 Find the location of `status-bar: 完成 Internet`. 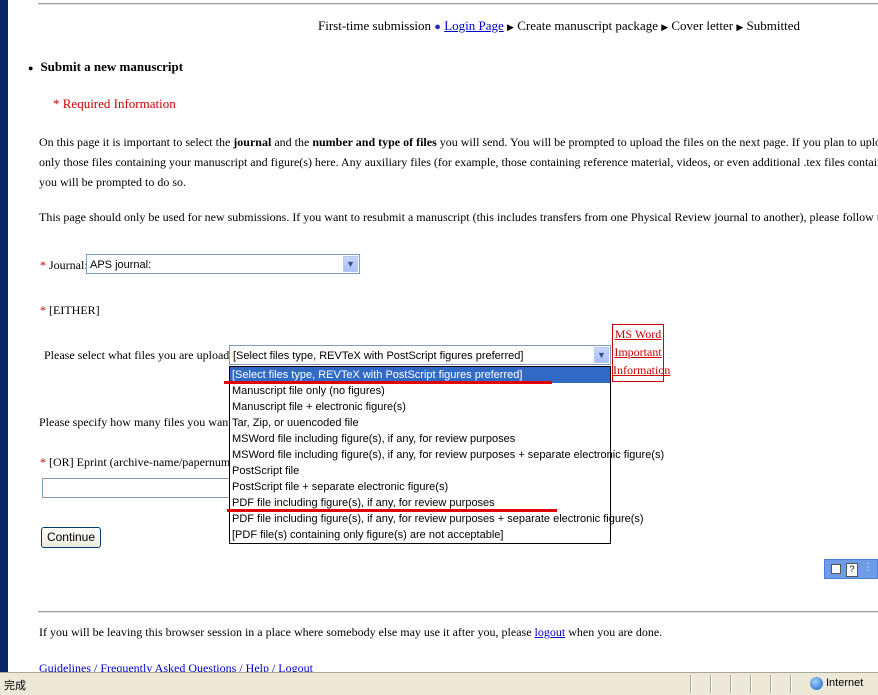

status-bar: 完成 Internet is located at coordinates (439, 683).